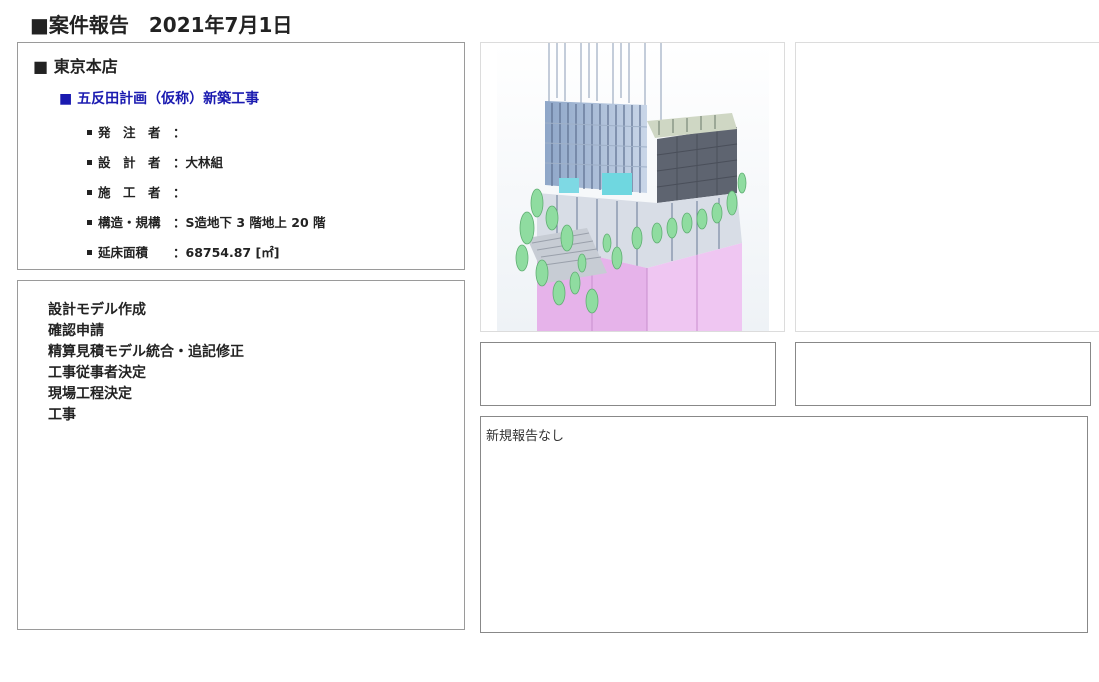 The height and width of the screenshot is (682, 1099). I want to click on task-item: 確認申請, so click(76, 331).